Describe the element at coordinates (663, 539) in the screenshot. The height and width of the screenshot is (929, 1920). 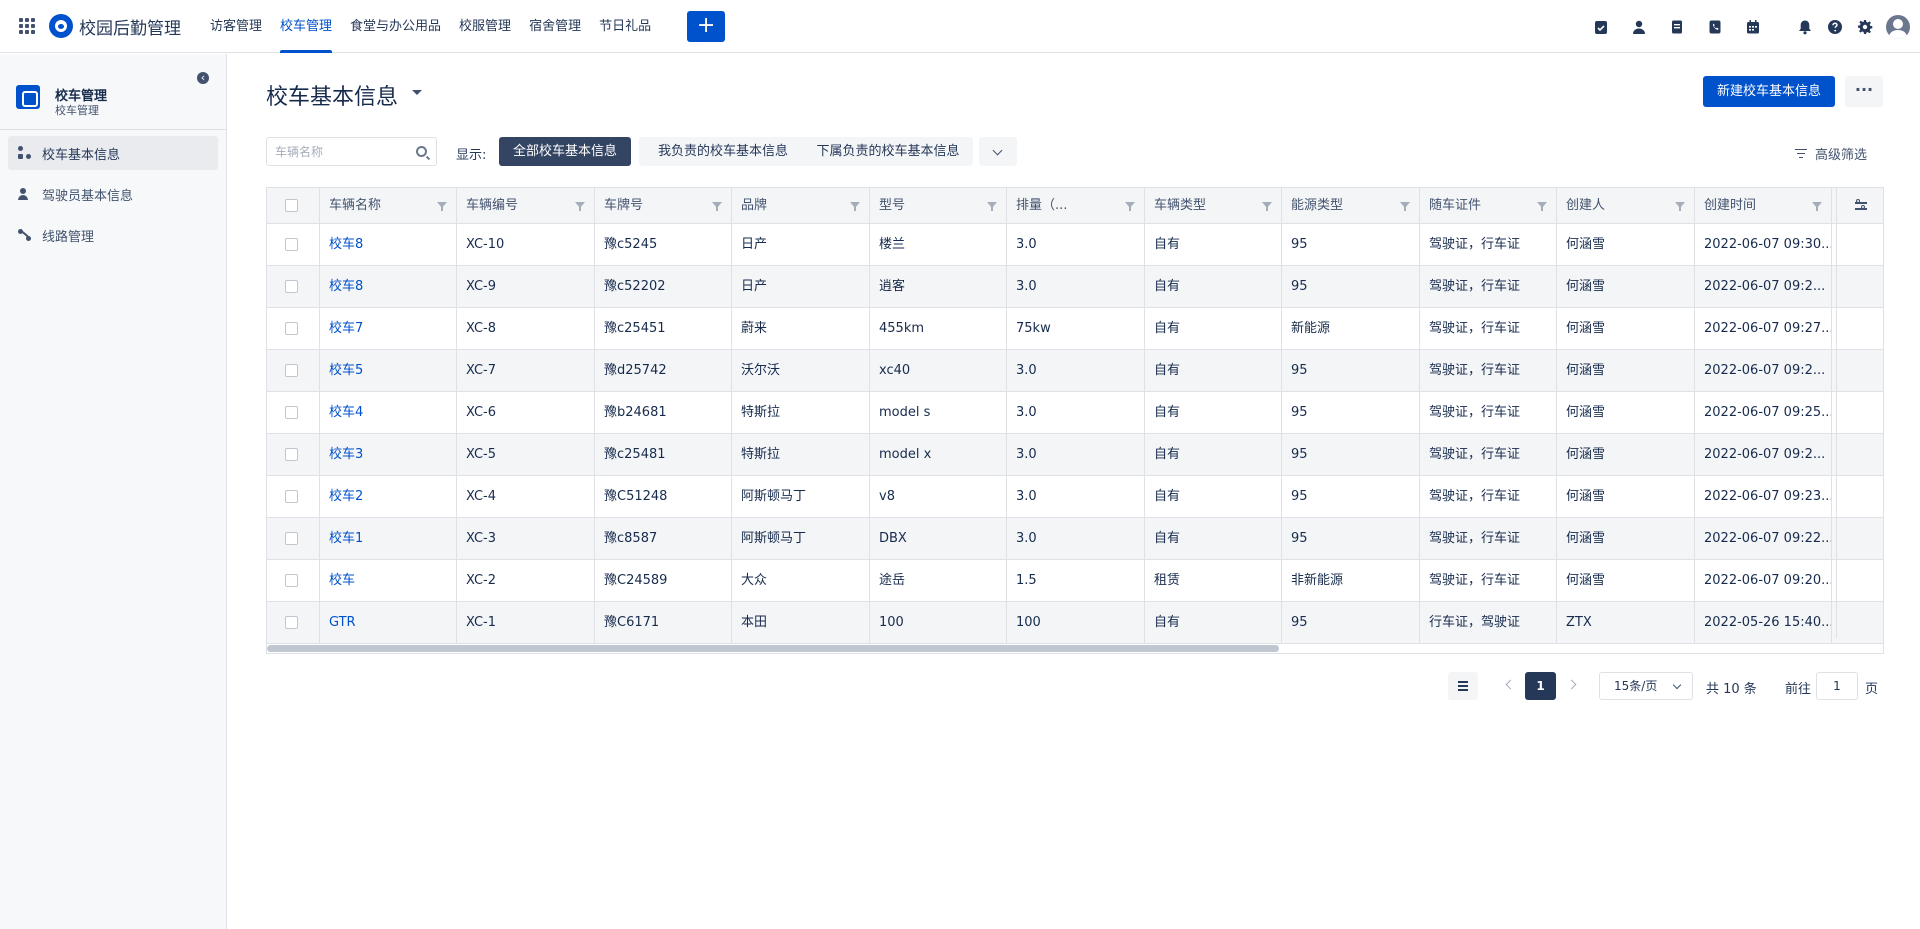
I see `table-cell: 豫c8587` at that location.